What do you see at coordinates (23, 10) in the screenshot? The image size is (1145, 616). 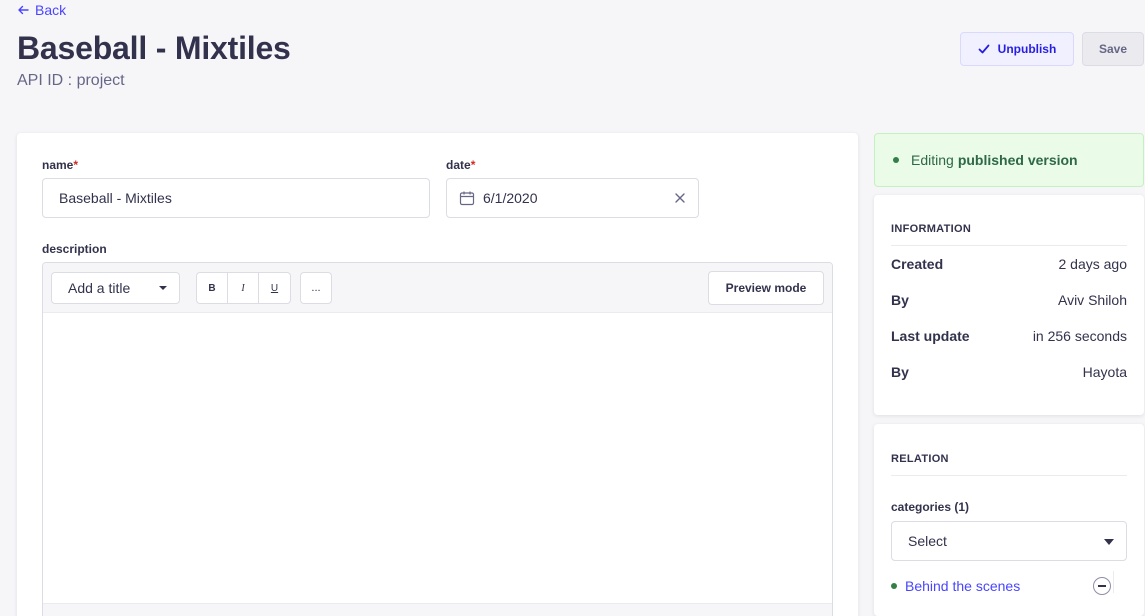 I see `arrow-left-icon` at bounding box center [23, 10].